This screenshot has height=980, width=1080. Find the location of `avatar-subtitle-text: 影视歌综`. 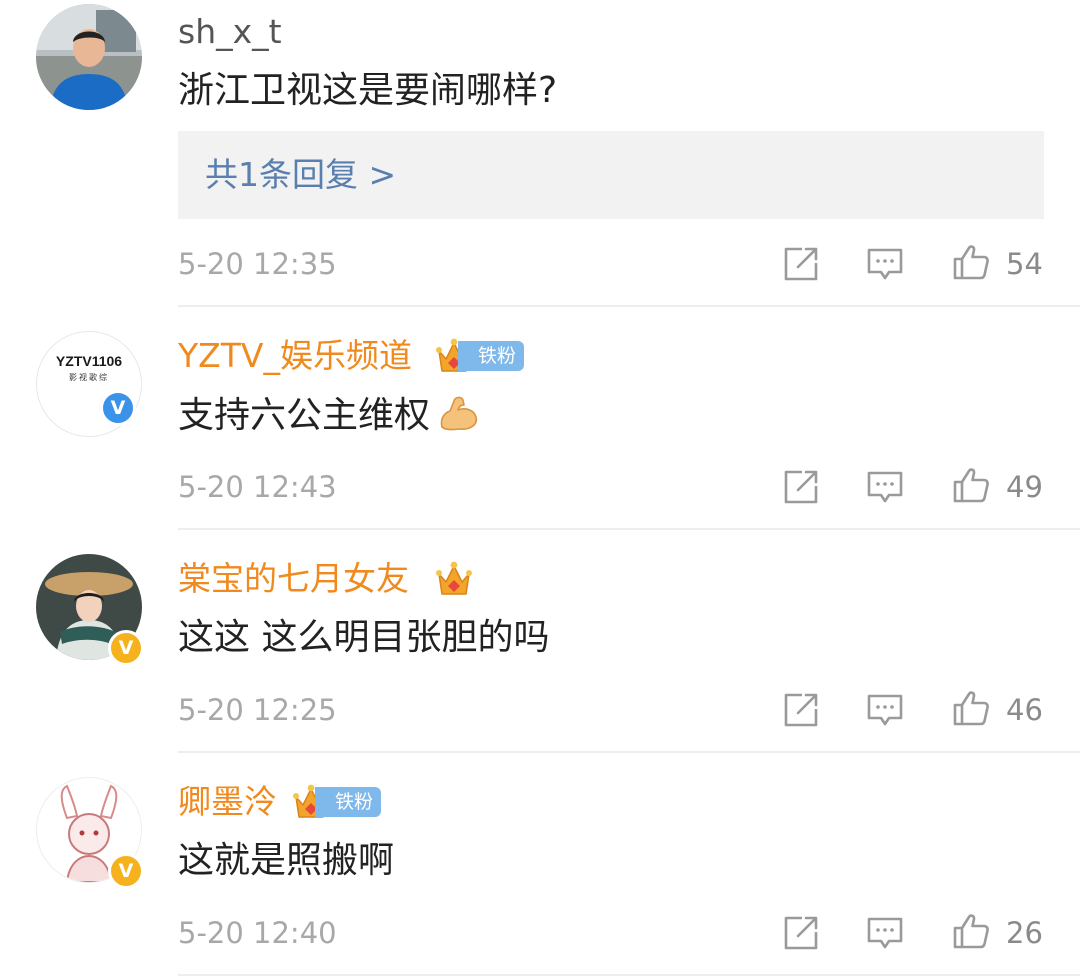

avatar-subtitle-text: 影视歌综 is located at coordinates (89, 377).